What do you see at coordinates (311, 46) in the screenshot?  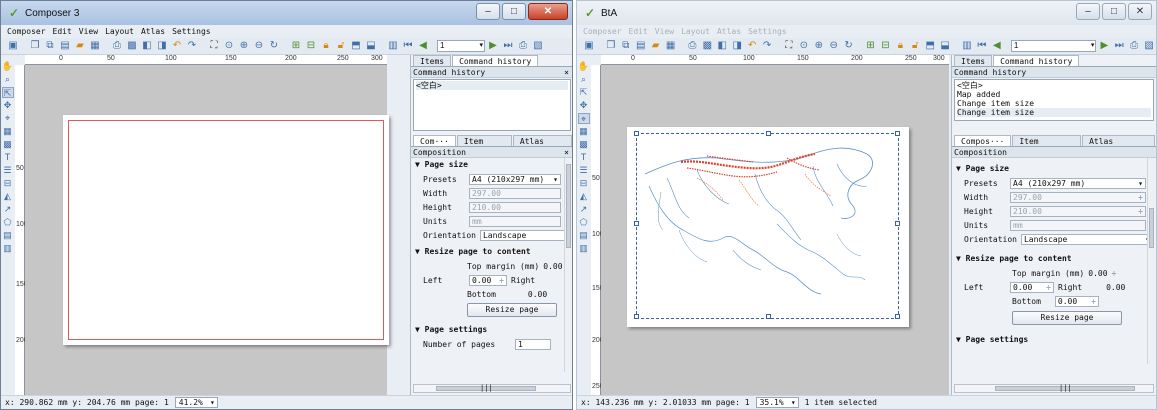 I see `ungroup-icon: ⊟` at bounding box center [311, 46].